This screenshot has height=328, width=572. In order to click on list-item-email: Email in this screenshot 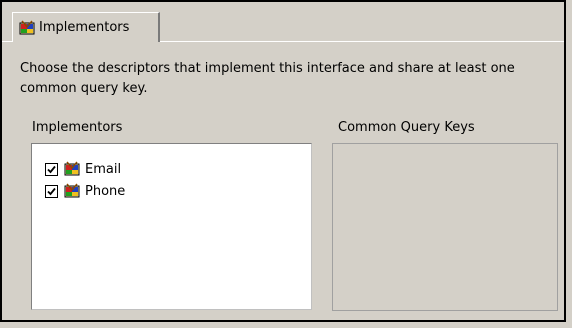, I will do `click(83, 169)`.